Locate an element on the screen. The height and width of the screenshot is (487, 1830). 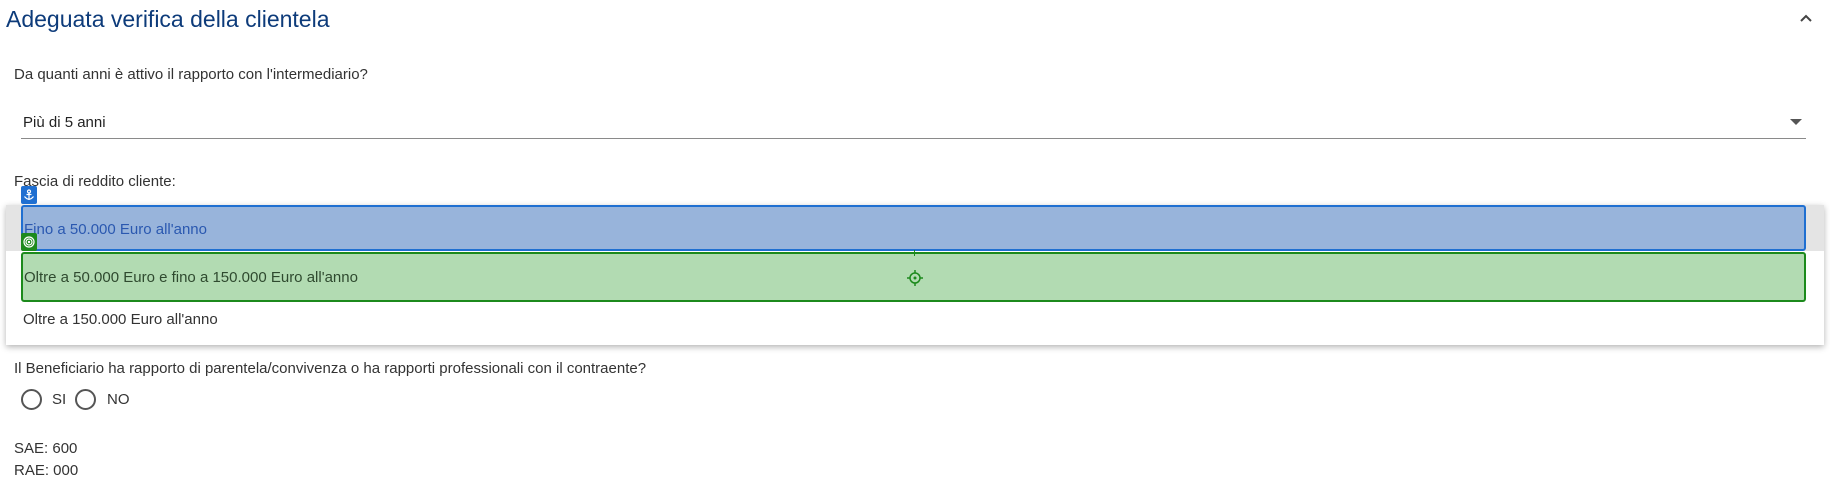
radio-no is located at coordinates (85, 399).